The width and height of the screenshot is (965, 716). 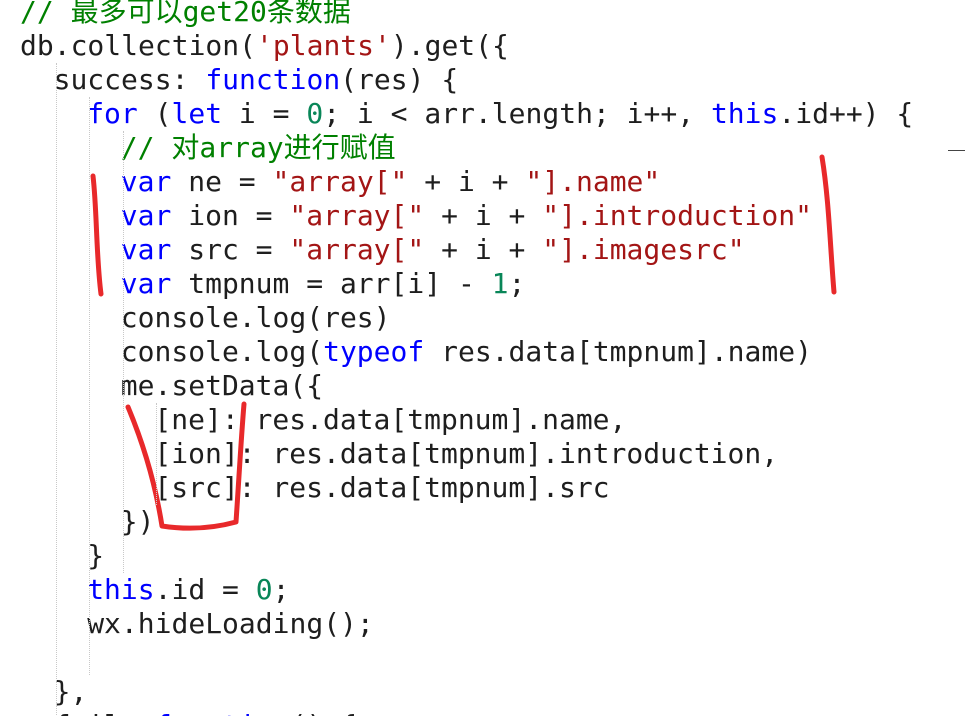 I want to click on code-token: // 对array进行赋值, so click(x=258, y=147).